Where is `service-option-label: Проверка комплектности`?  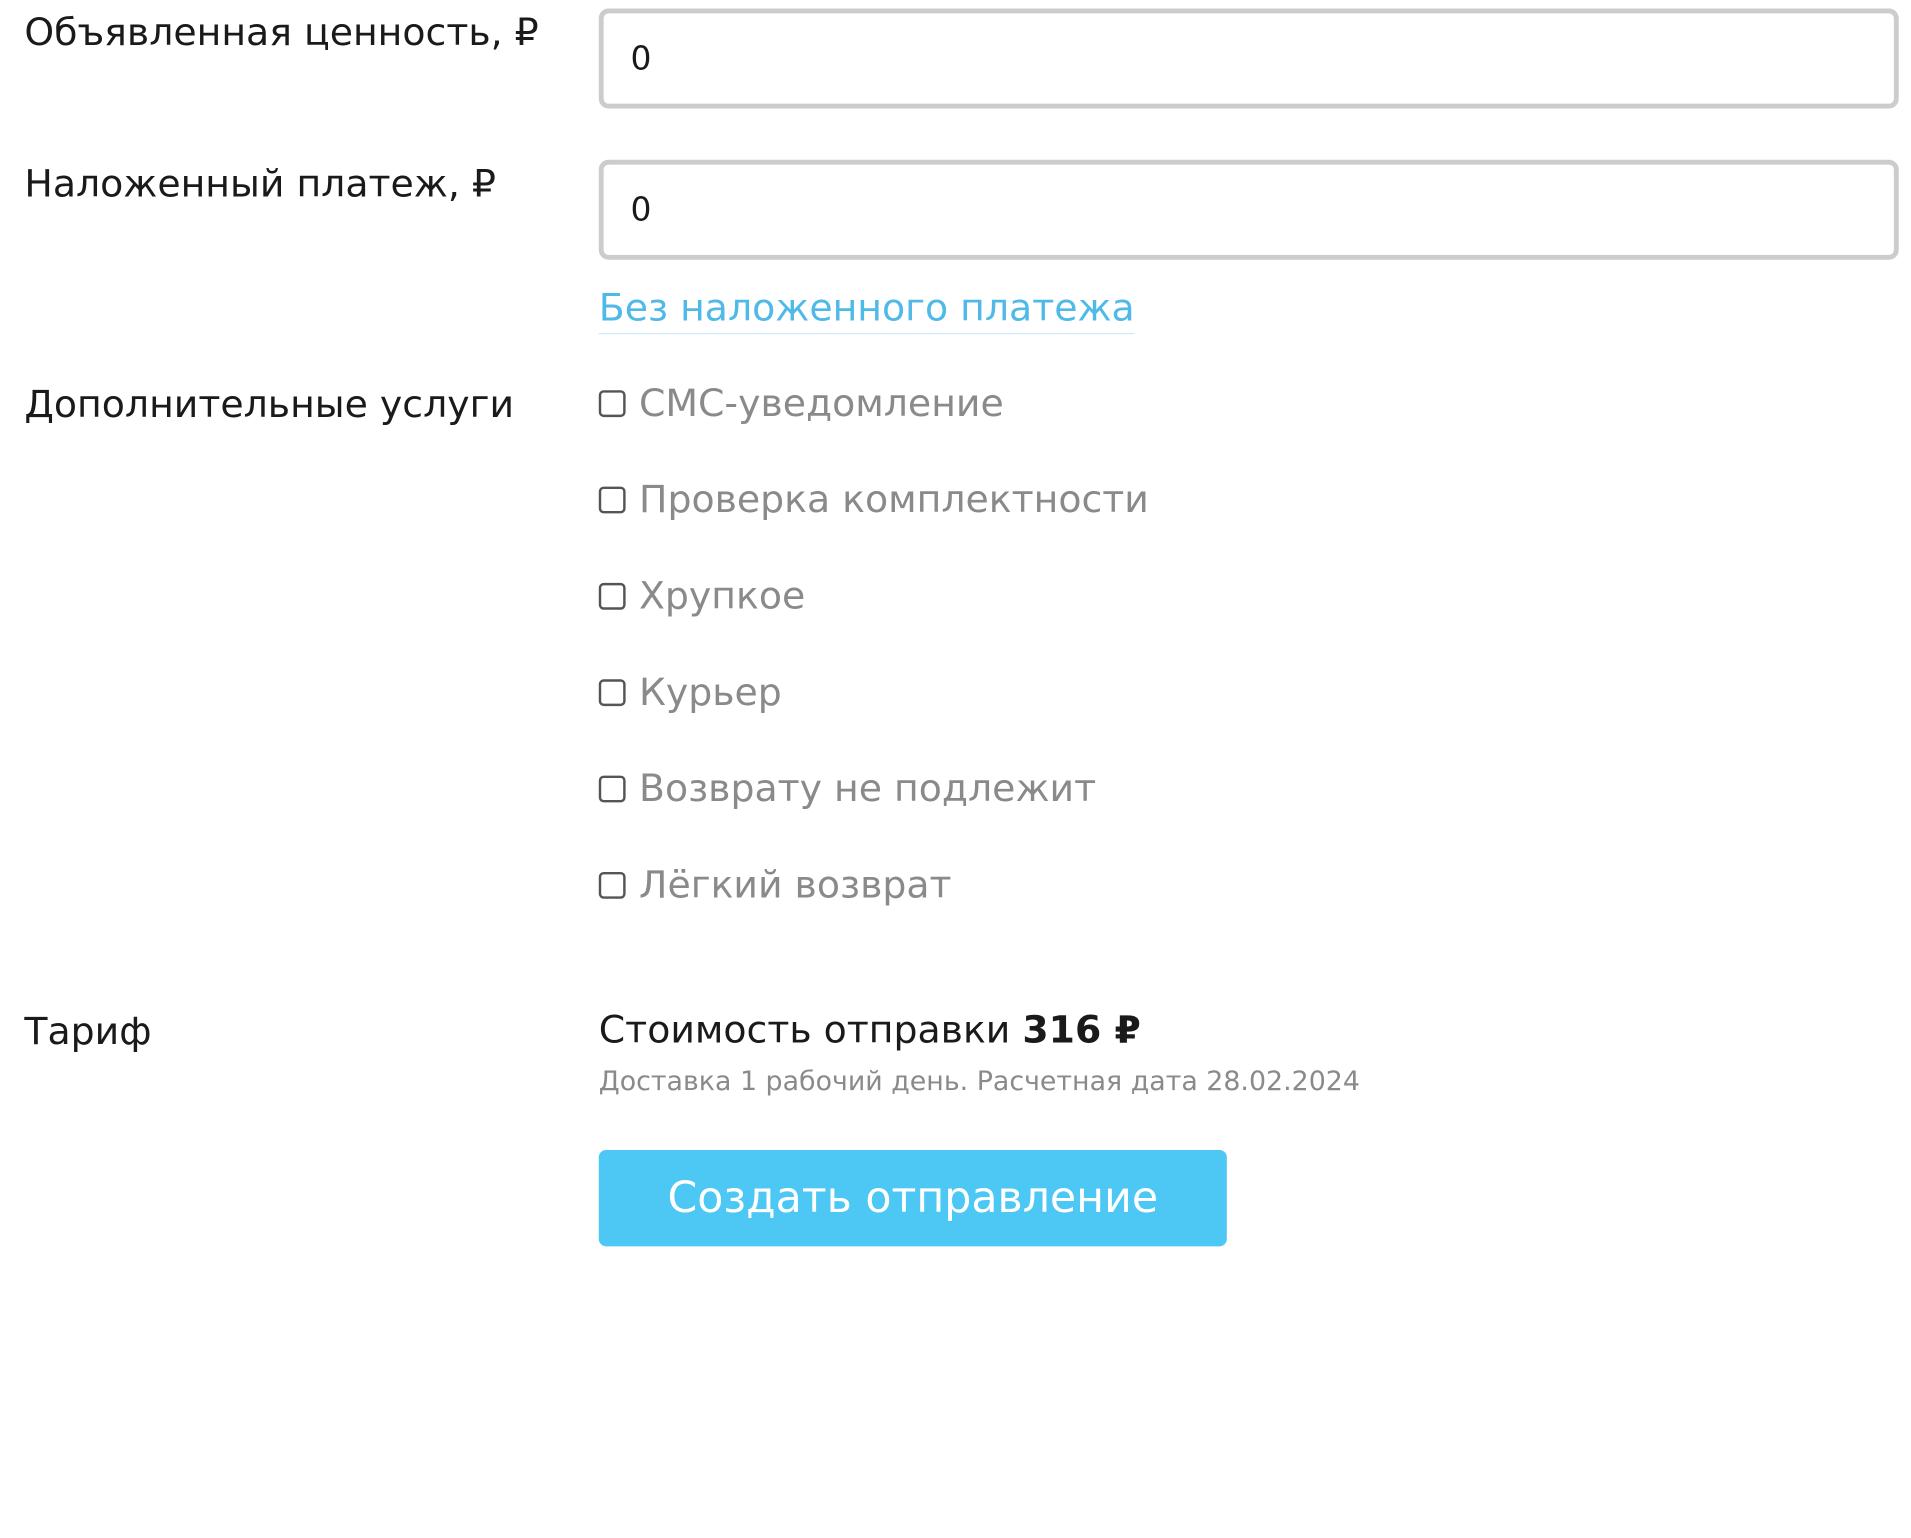
service-option-label: Проверка комплектности is located at coordinates (894, 500).